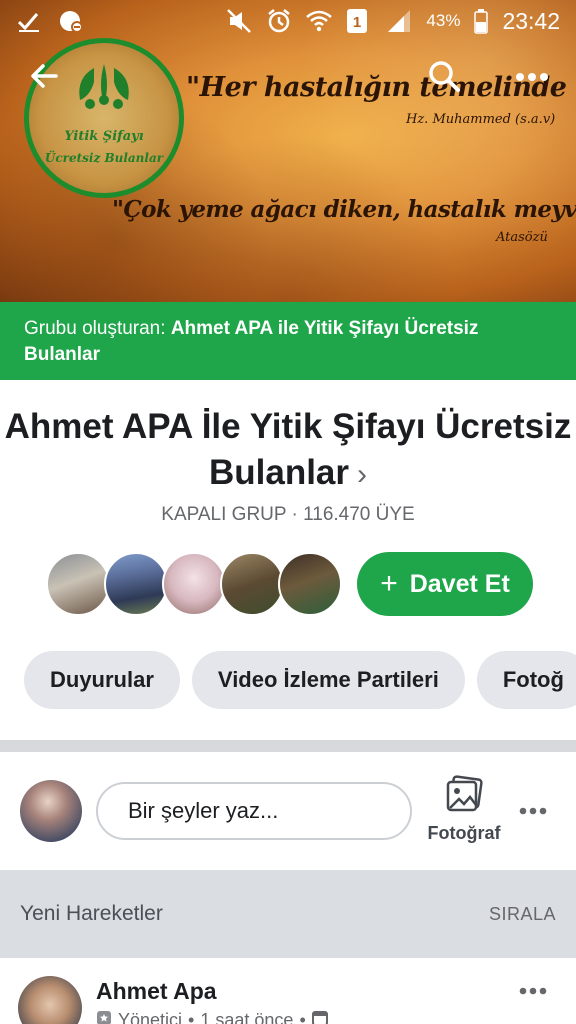 The height and width of the screenshot is (1024, 576). I want to click on sim-slot-label: 1, so click(357, 22).